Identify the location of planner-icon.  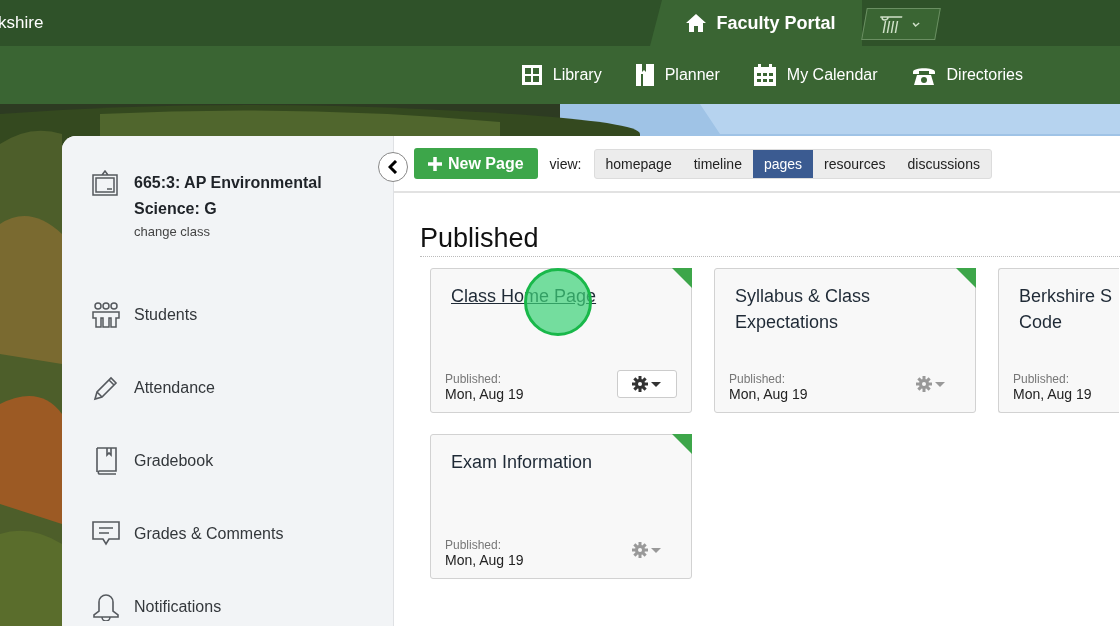
(644, 75).